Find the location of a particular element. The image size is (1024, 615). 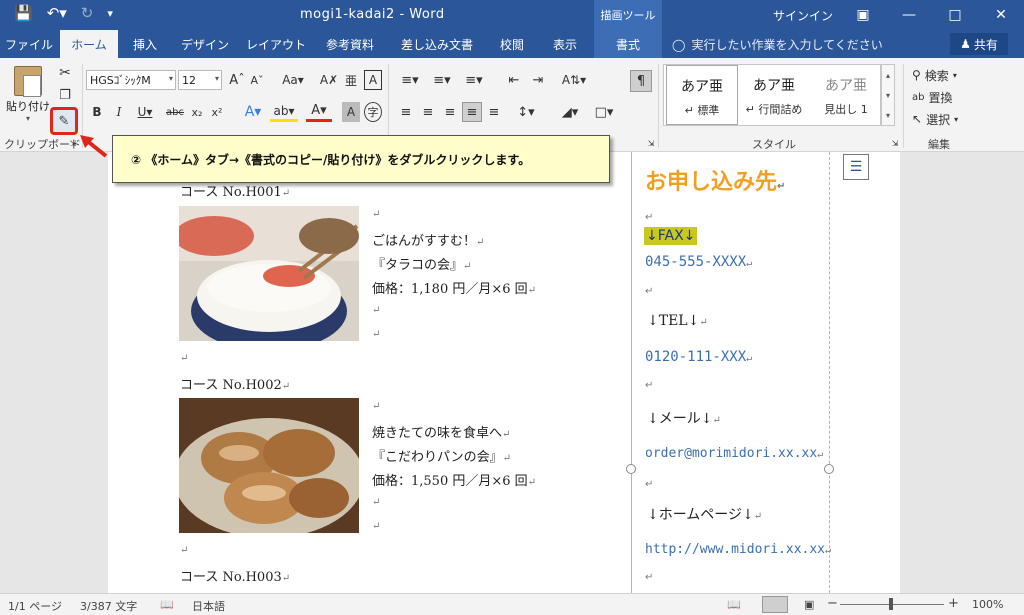

tell-me-box: ◯ 実行したい作業を入力してください is located at coordinates (777, 44).